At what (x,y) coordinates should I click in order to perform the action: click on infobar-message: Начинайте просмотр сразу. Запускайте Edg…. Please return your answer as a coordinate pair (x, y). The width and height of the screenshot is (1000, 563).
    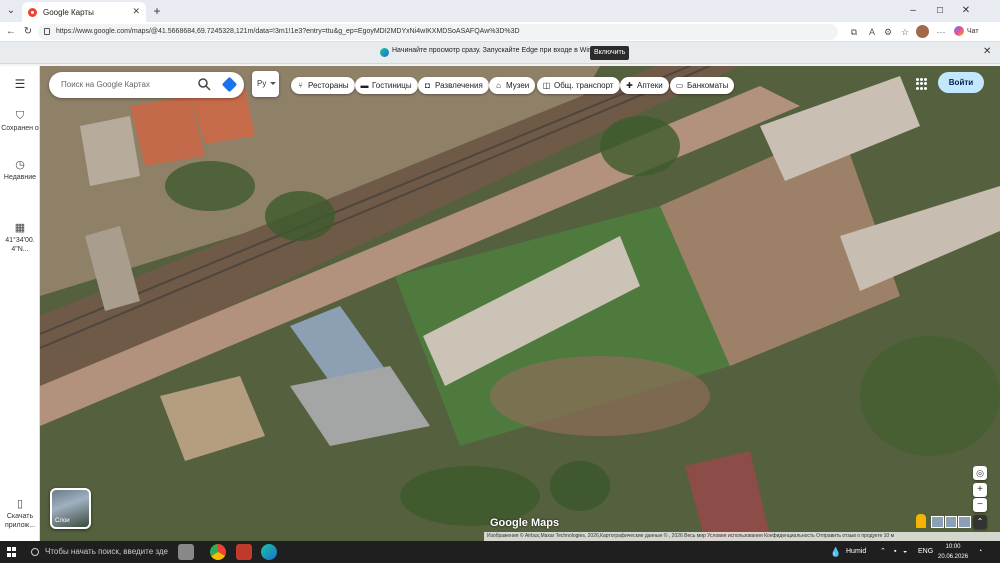
    Looking at the image, I should click on (501, 50).